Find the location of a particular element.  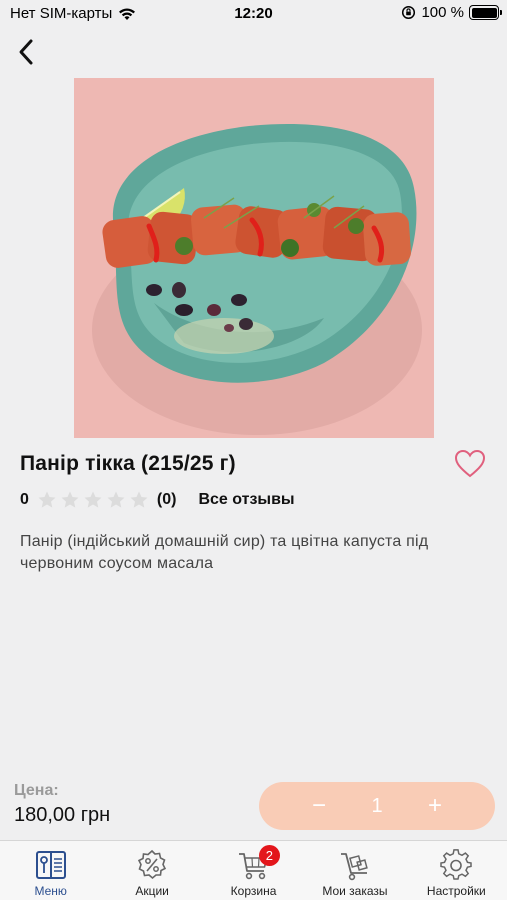

tab-cart: 2 Корзина is located at coordinates (253, 870).